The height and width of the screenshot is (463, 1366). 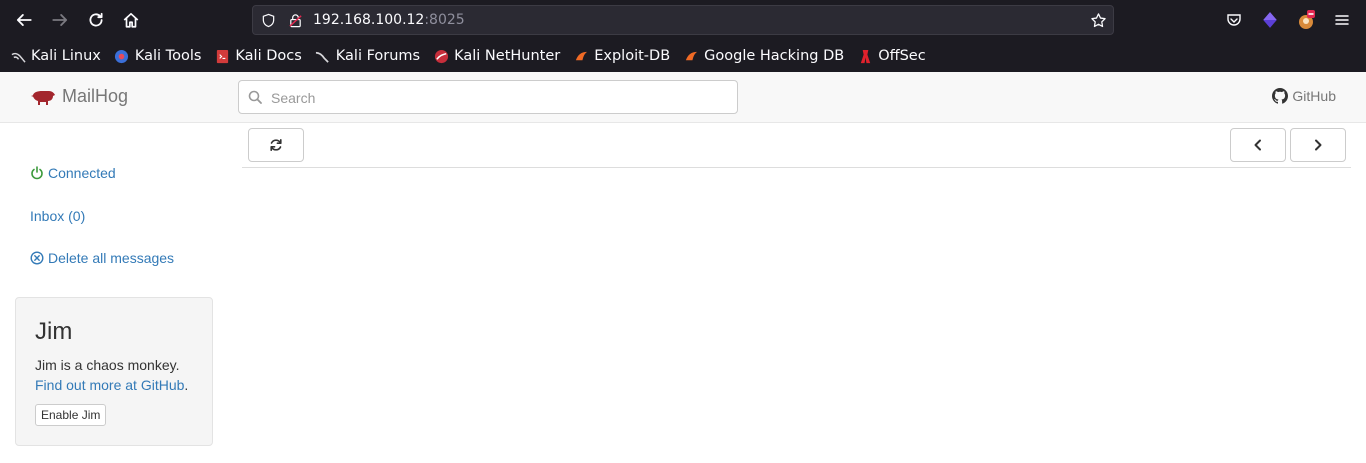 I want to click on pocket-button, so click(x=1234, y=20).